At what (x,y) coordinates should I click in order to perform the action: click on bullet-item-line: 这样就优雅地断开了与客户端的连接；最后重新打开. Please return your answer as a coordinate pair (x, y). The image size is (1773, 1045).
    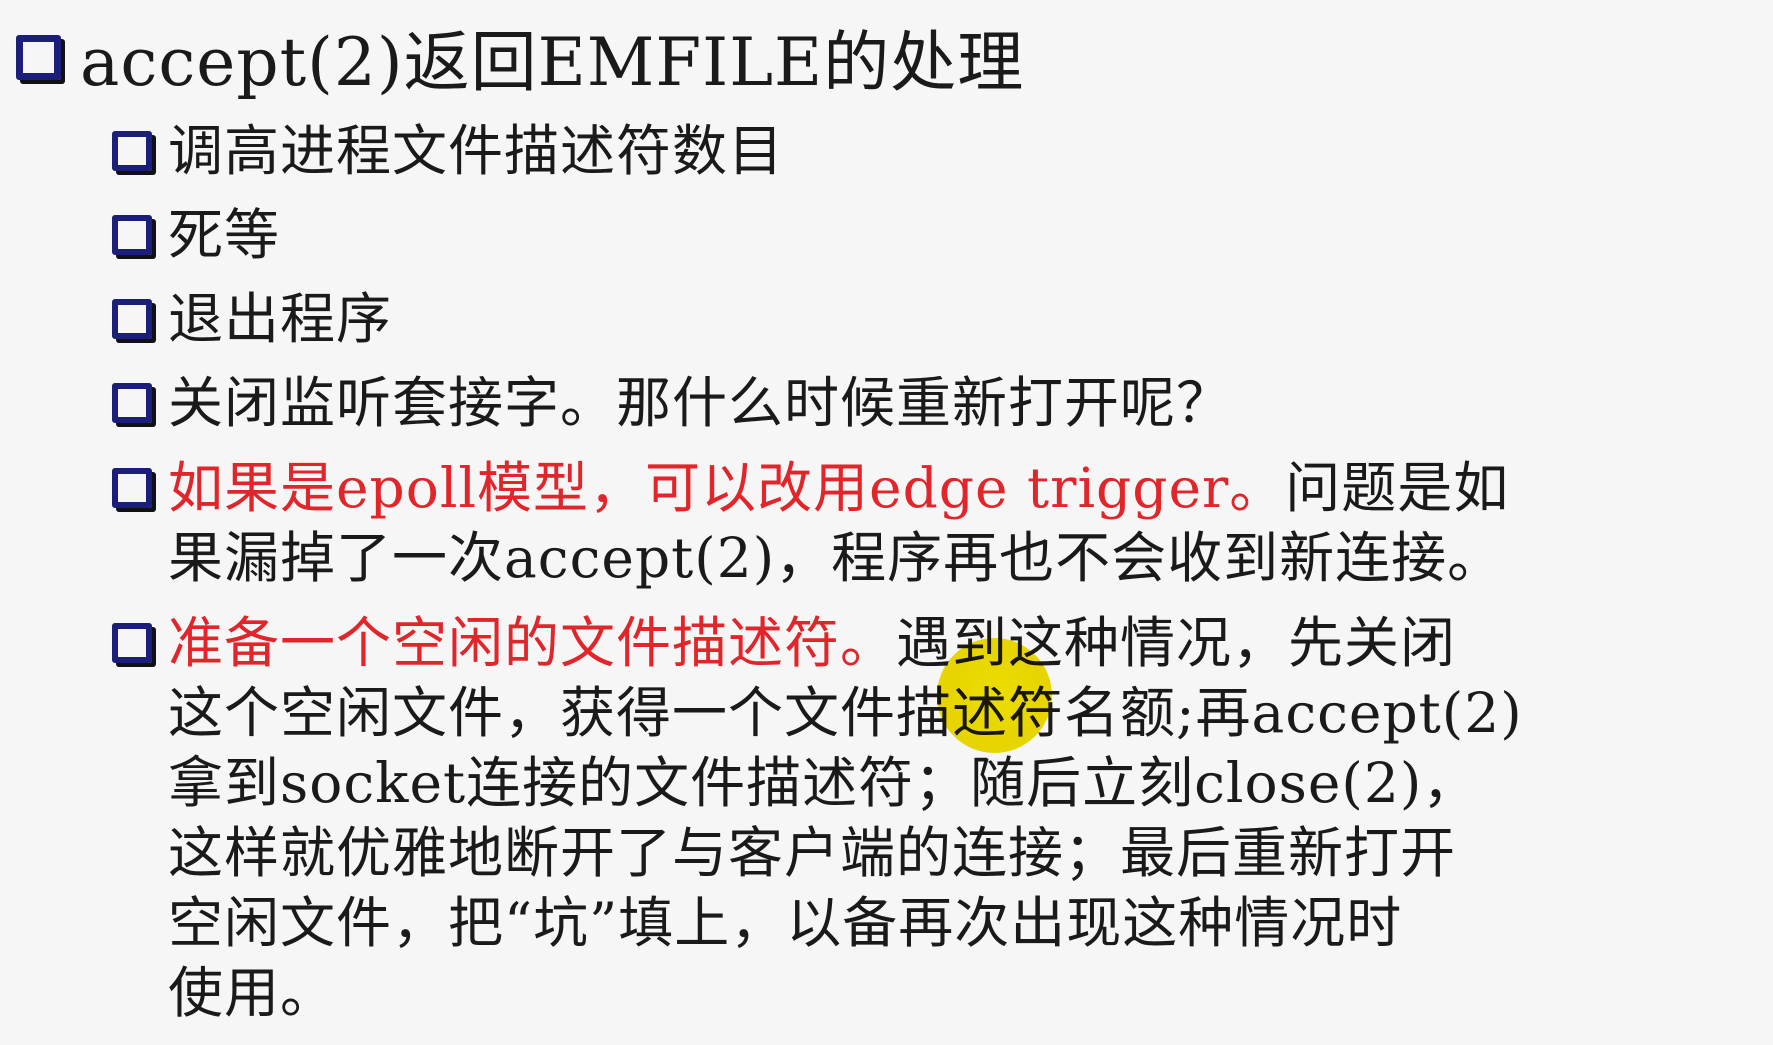
    Looking at the image, I should click on (812, 853).